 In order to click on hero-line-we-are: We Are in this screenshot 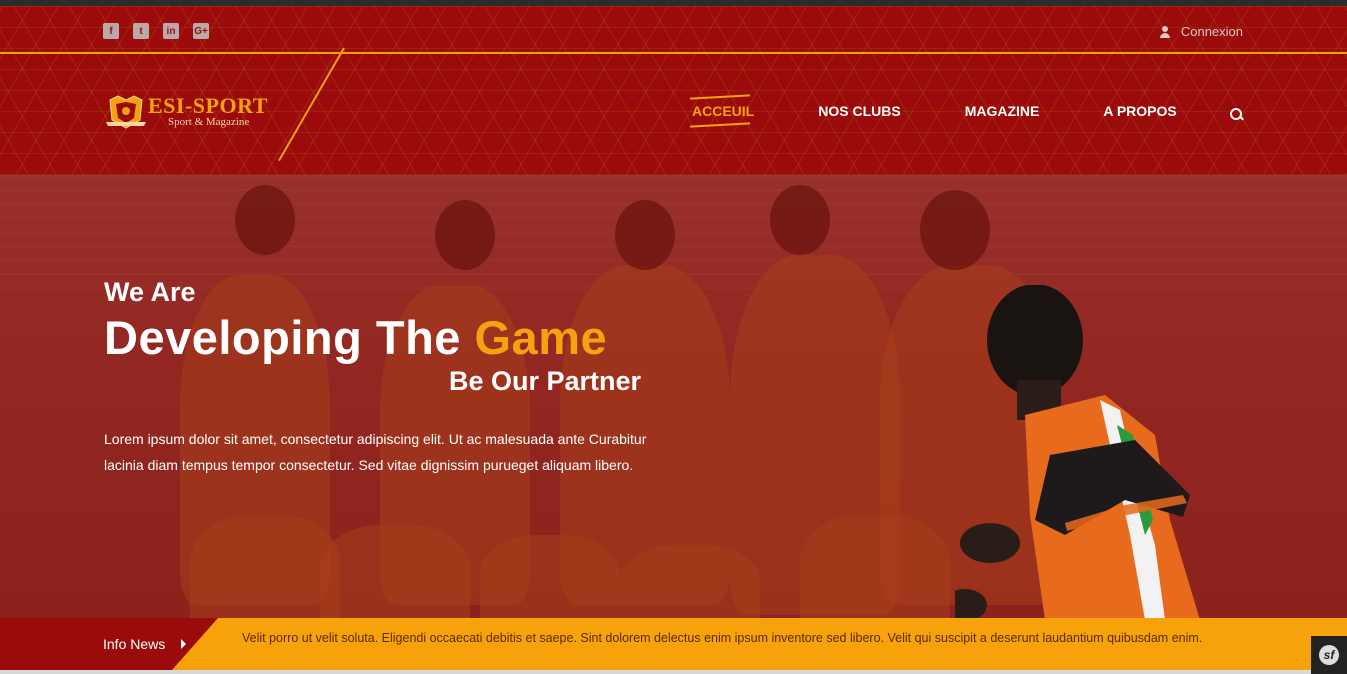, I will do `click(150, 292)`.